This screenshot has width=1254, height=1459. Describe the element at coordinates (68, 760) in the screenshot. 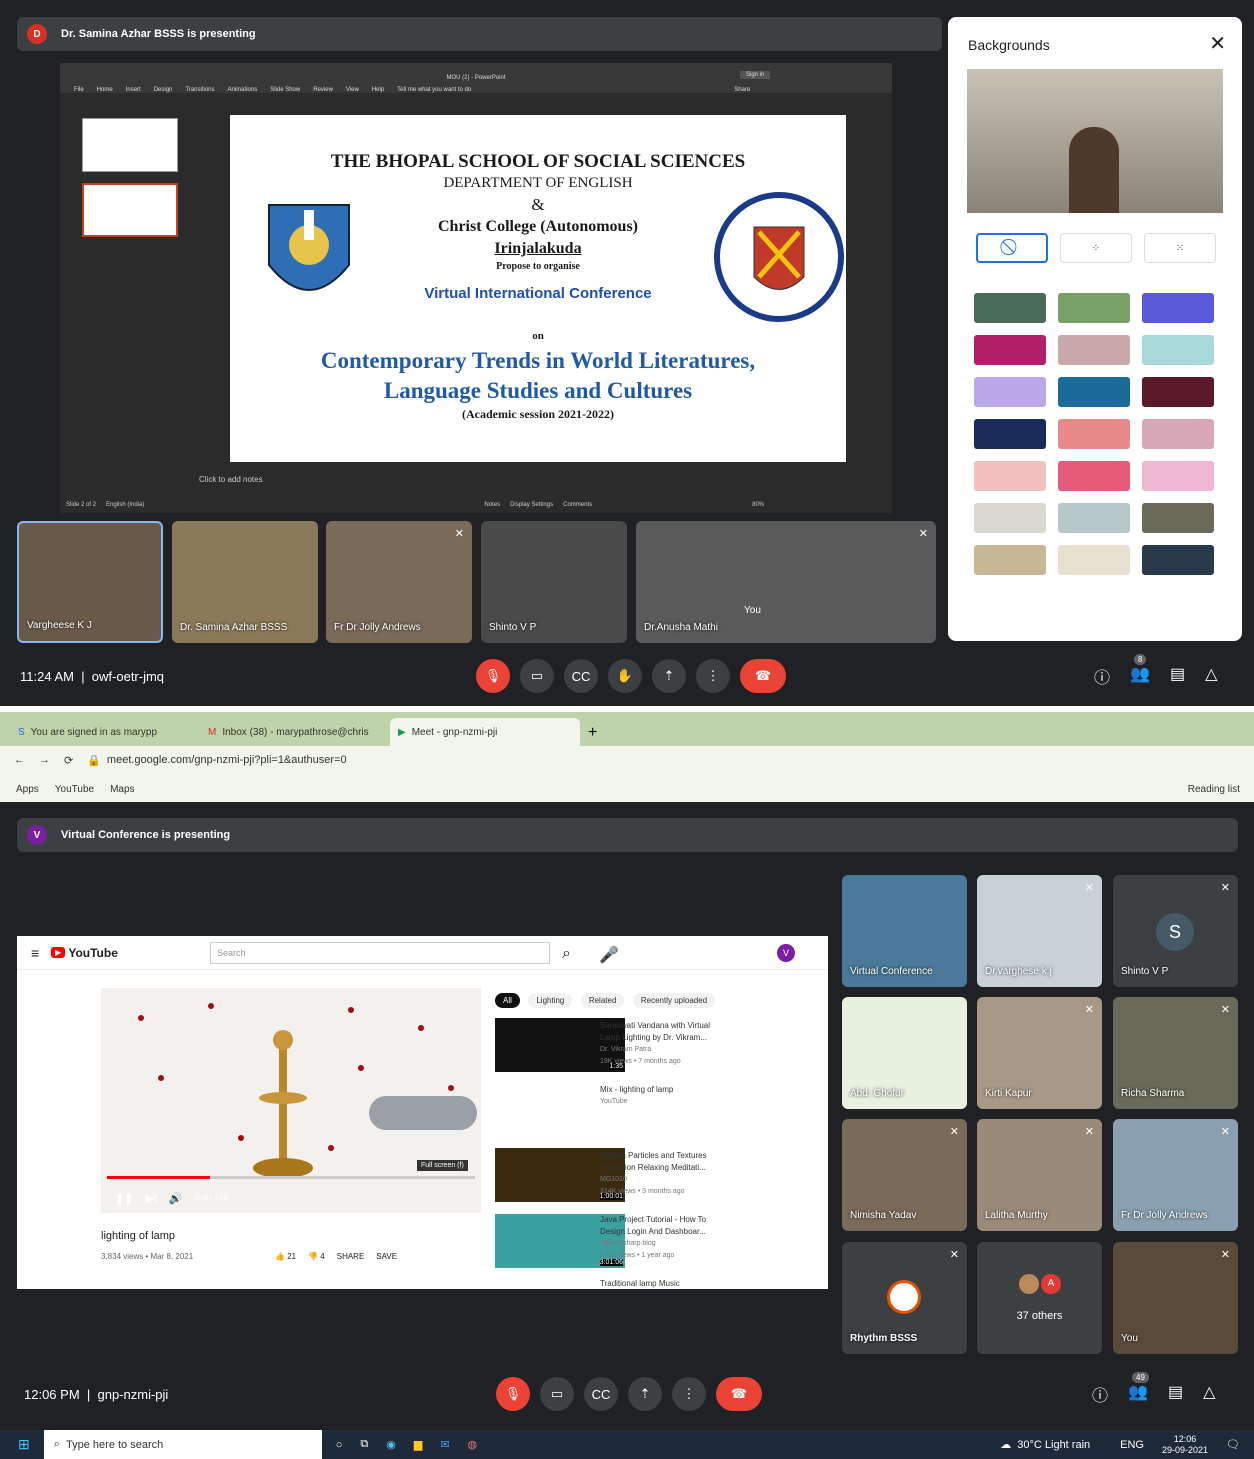

I see `reload-icon: ⟳` at that location.